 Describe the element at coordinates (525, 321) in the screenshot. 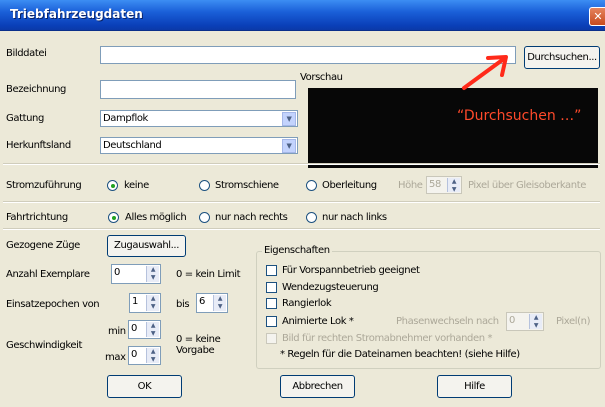

I see `phasen-spinner: 0 ▲ ▼` at that location.